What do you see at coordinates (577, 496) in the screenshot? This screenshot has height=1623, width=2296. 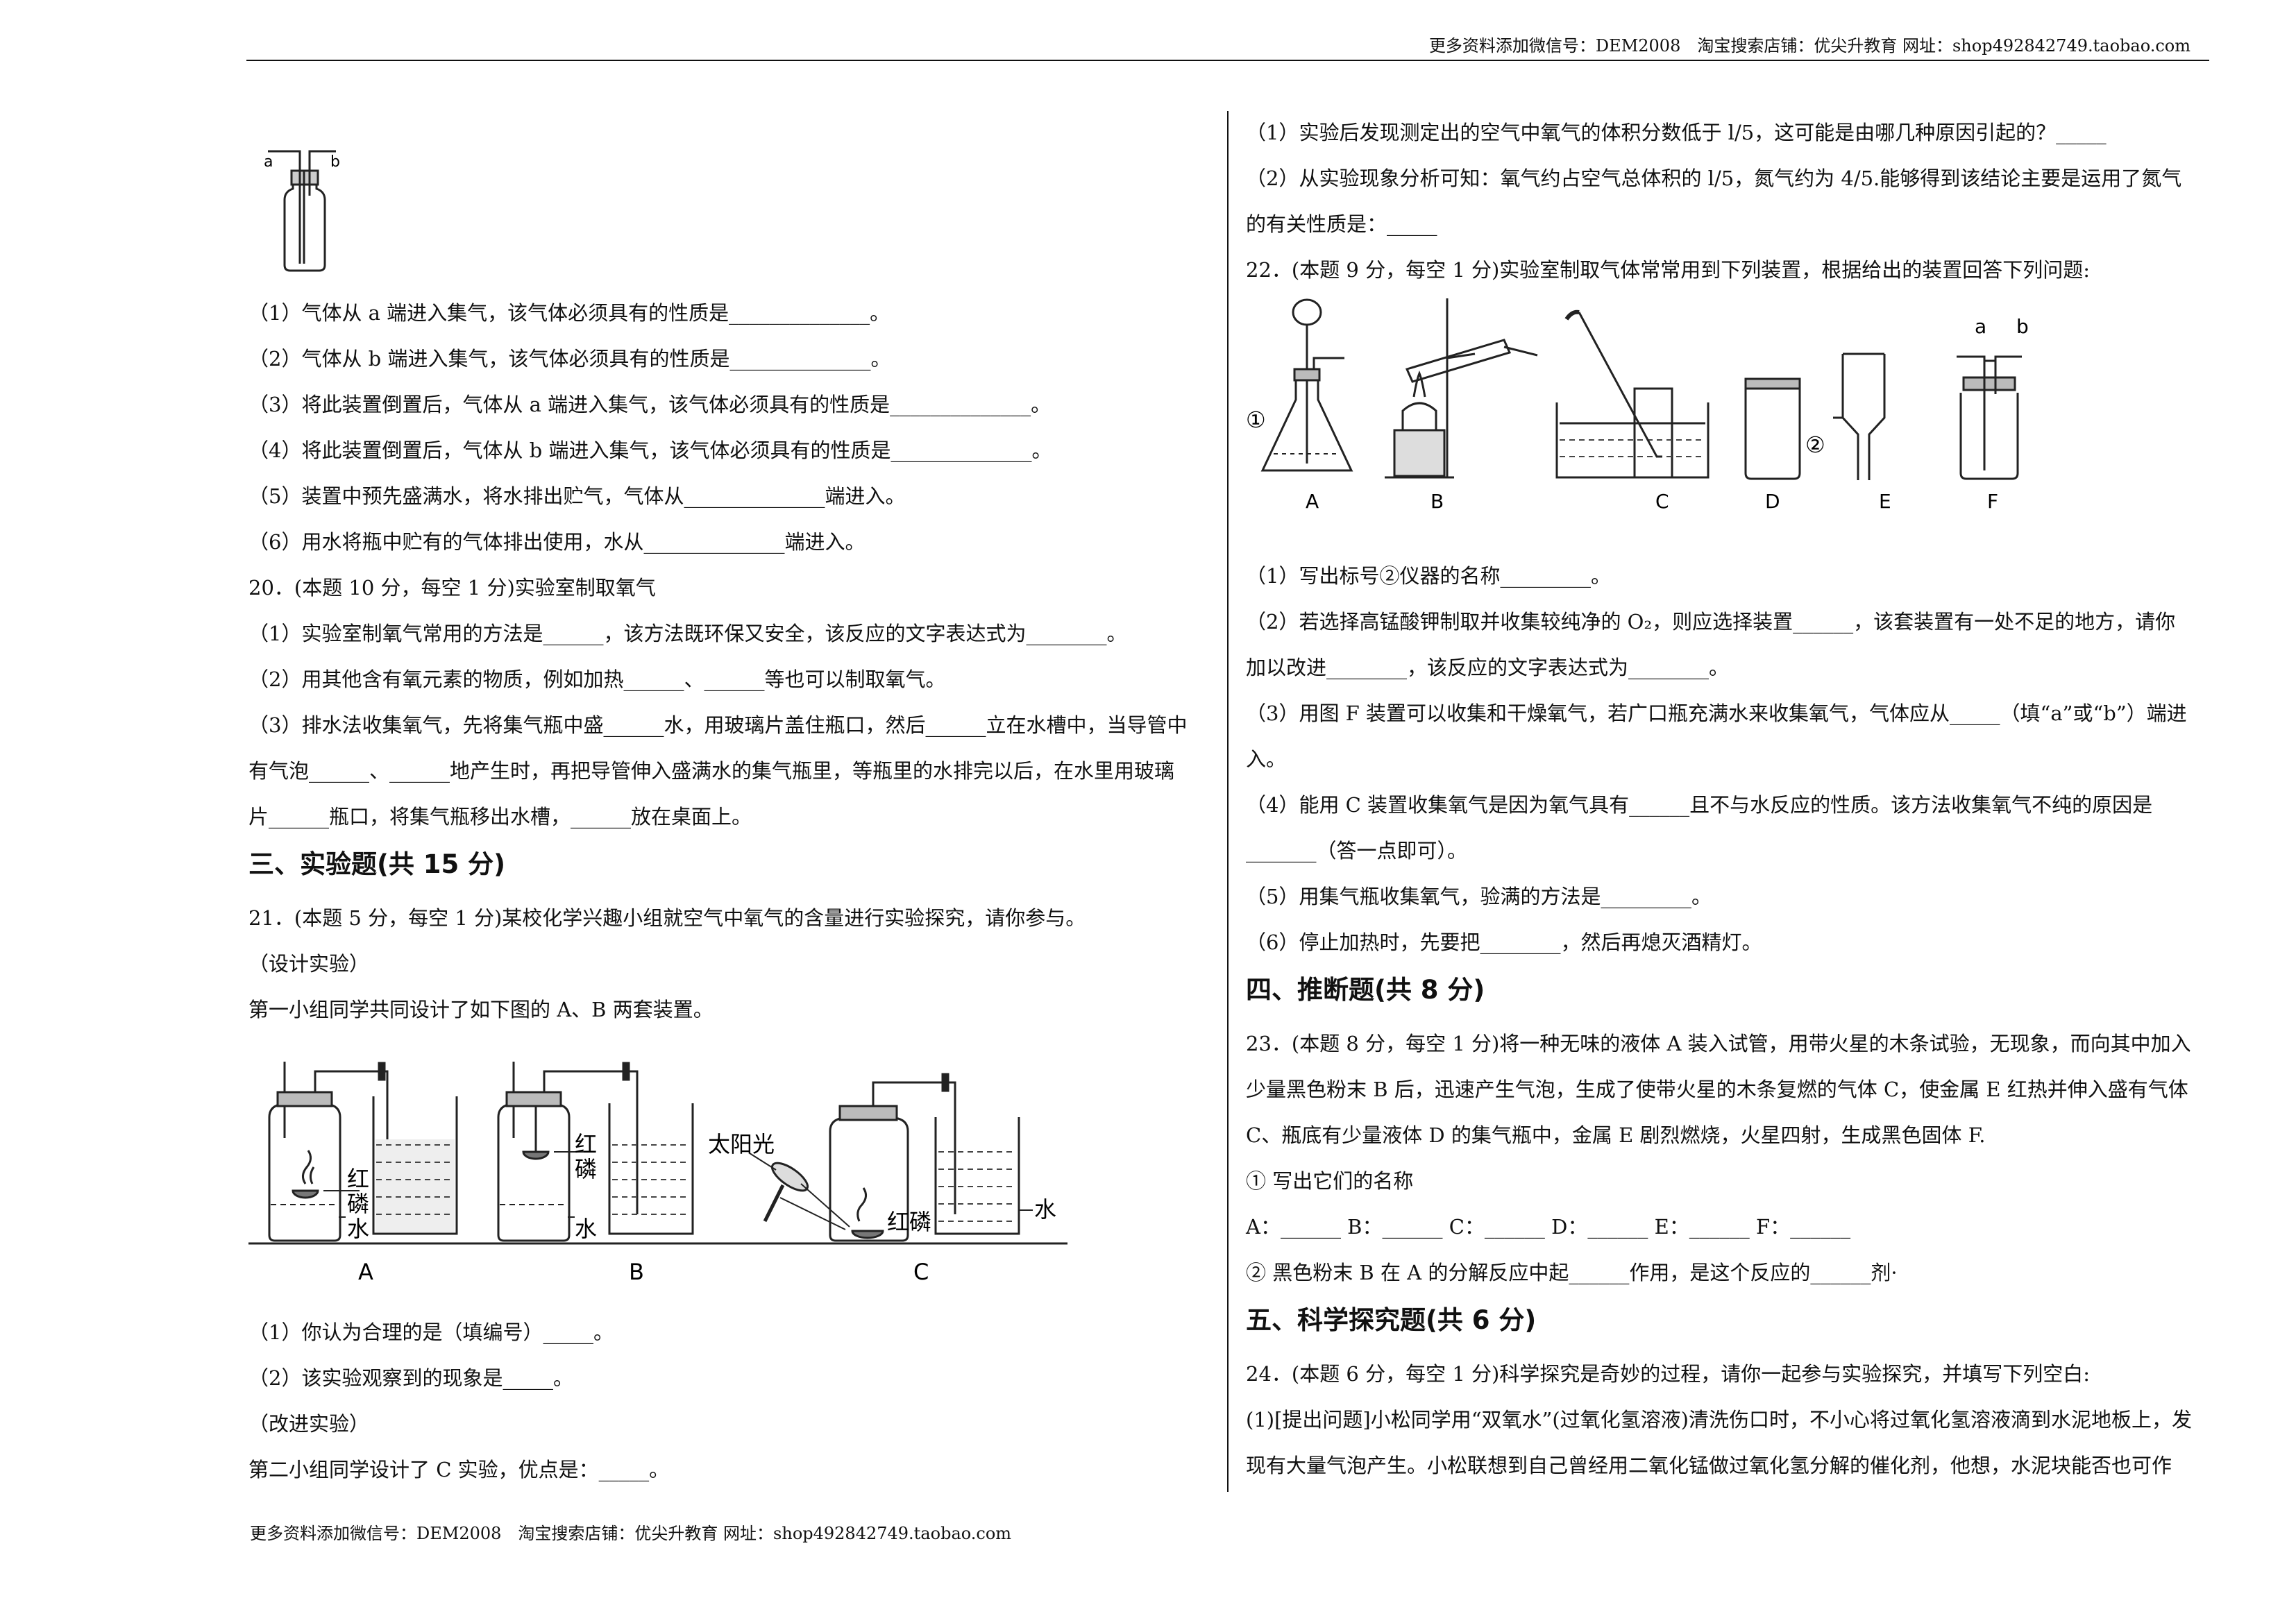 I see `q19-5: （5）装置中预先盛满水，将水排出贮气，气体从______________端进入。` at bounding box center [577, 496].